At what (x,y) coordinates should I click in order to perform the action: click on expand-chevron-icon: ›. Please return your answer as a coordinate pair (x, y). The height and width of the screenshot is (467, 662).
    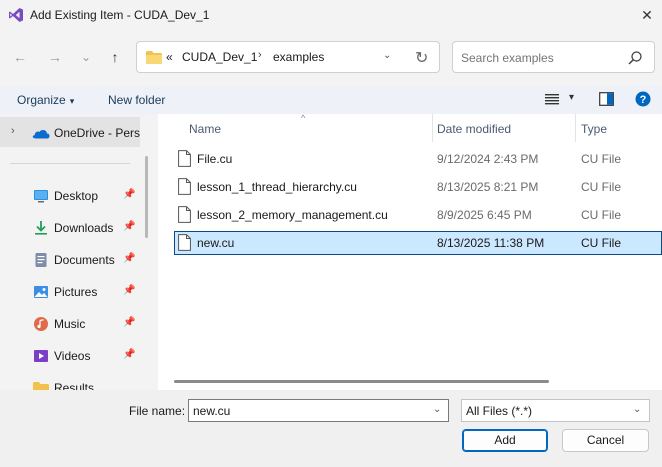
    Looking at the image, I should click on (13, 131).